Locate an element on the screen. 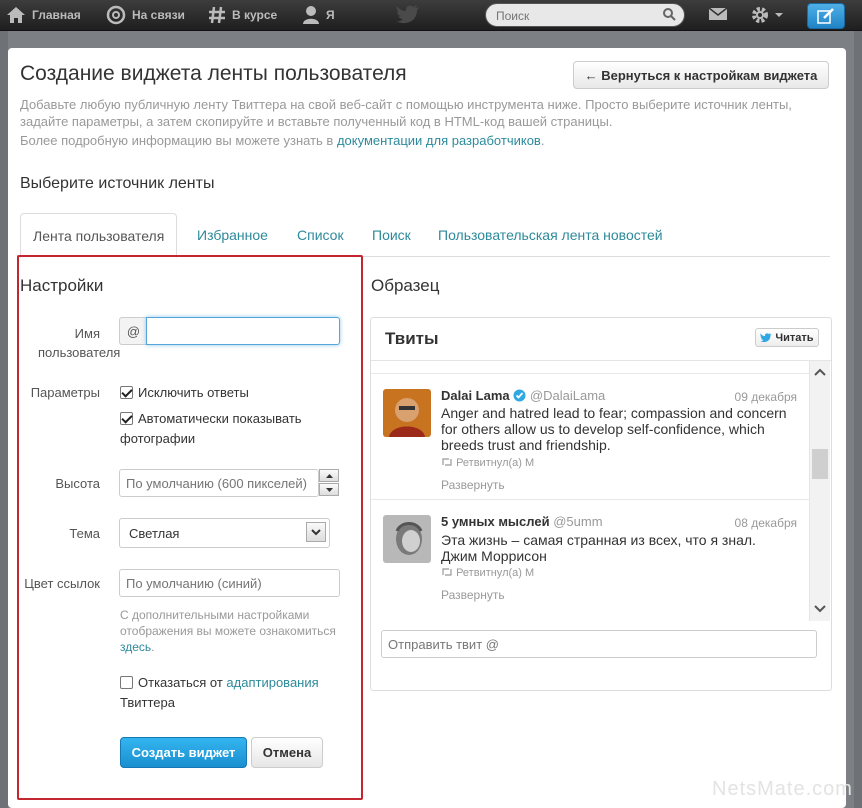 The width and height of the screenshot is (862, 808). stepper-down-button is located at coordinates (329, 489).